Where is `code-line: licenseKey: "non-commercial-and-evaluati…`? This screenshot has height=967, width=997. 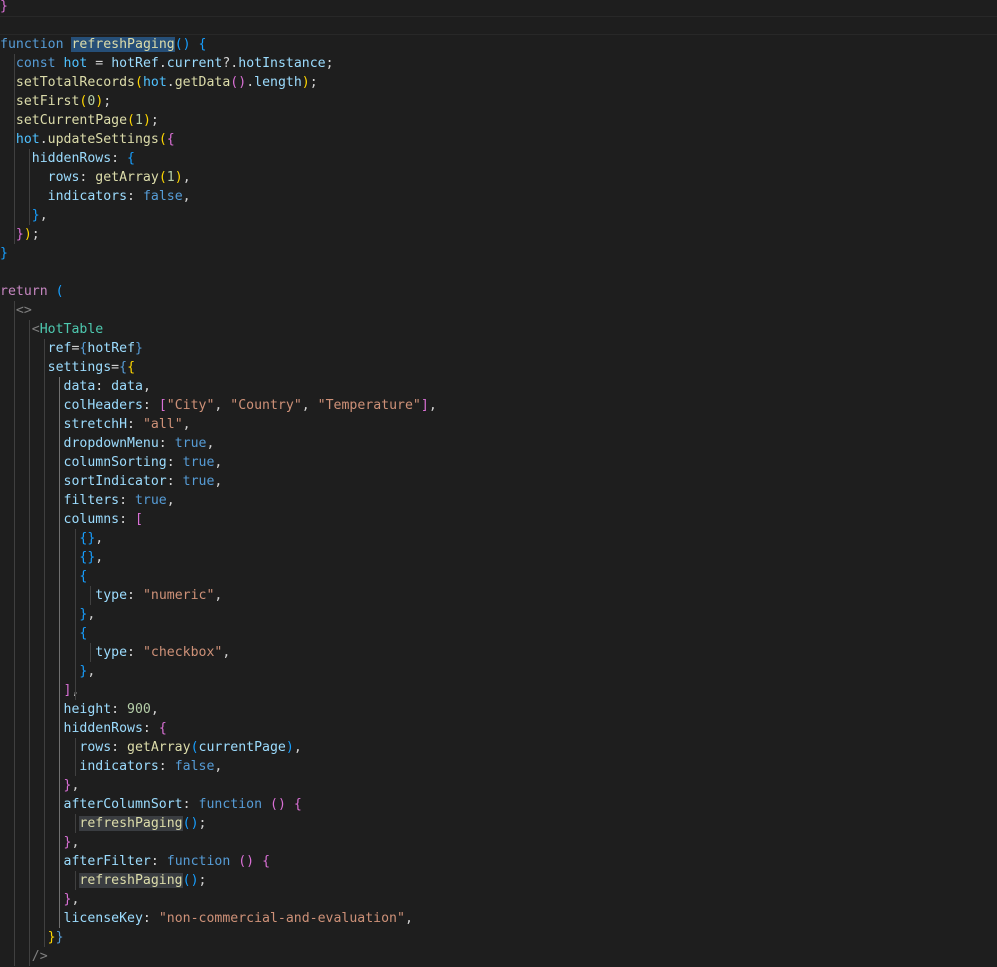
code-line: licenseKey: "non-commercial-and-evaluati… is located at coordinates (498, 918).